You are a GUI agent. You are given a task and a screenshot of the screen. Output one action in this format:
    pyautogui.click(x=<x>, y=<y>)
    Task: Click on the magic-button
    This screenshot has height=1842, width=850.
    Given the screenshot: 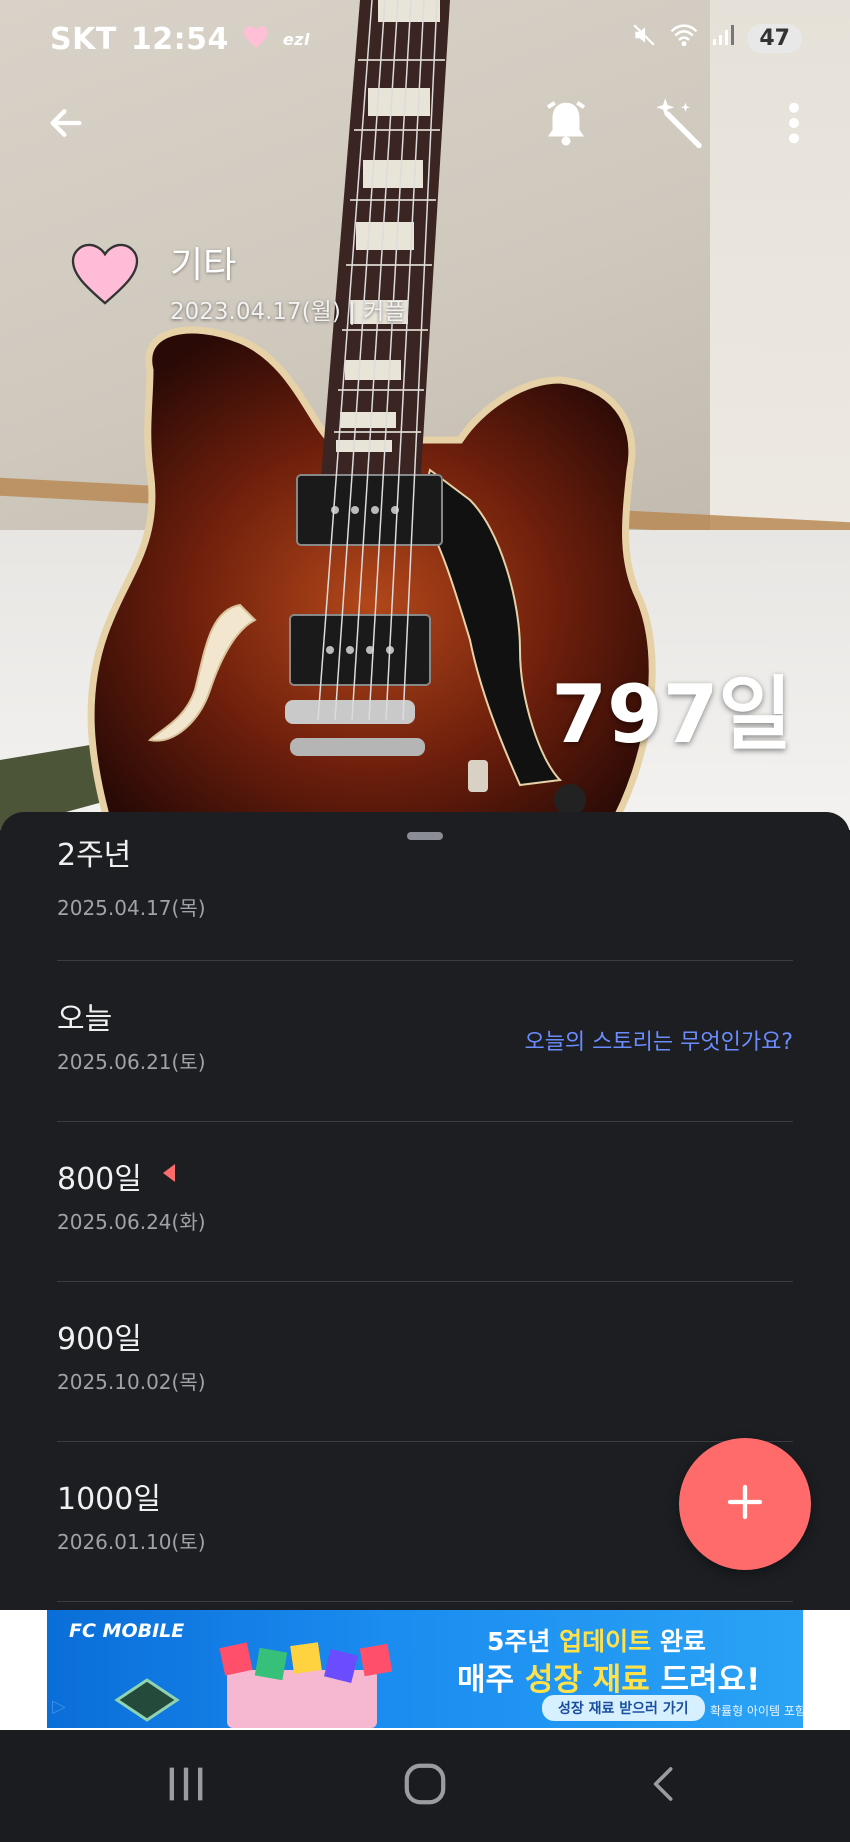 What is the action you would take?
    pyautogui.click(x=681, y=125)
    